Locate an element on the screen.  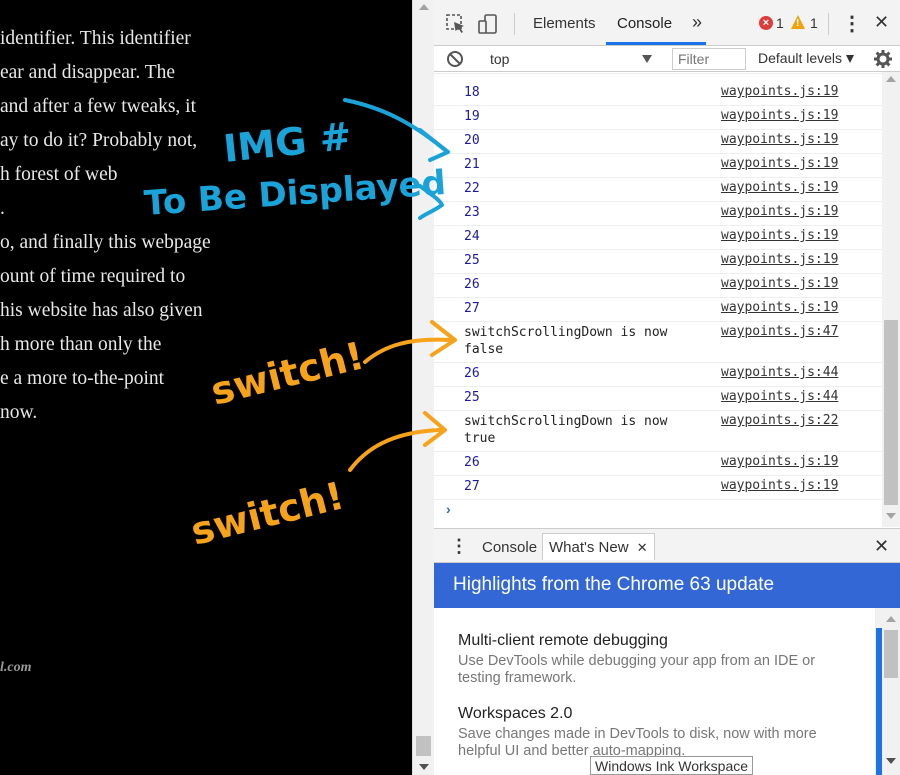
article-line: ear and disappear. The is located at coordinates (88, 72).